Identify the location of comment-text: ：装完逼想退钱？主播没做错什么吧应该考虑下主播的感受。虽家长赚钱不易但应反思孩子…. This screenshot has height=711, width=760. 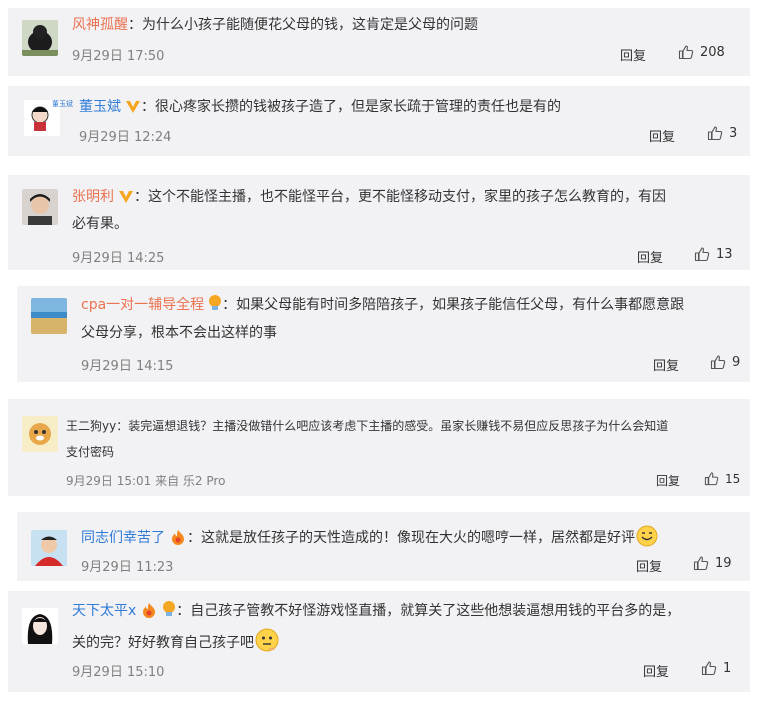
(392, 426).